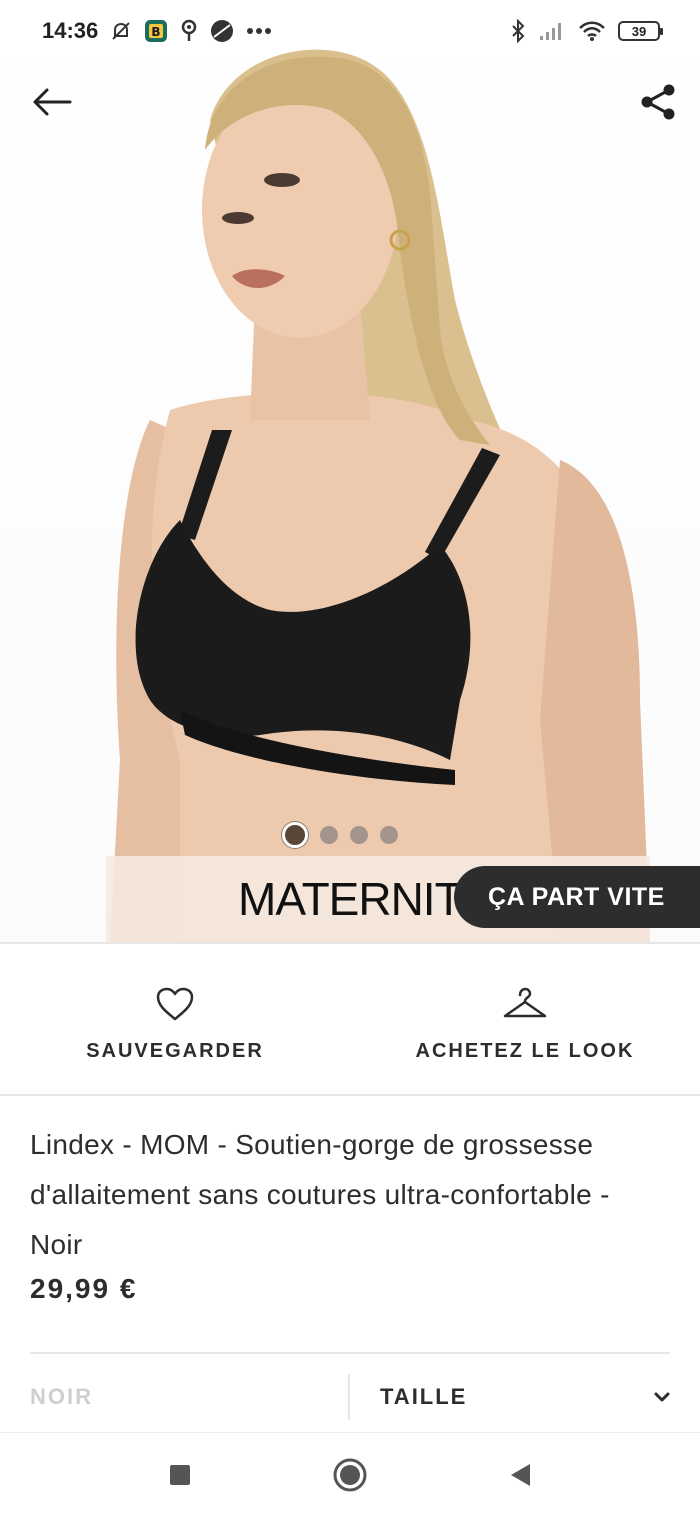 This screenshot has height=1517, width=700. I want to click on share-button, so click(658, 102).